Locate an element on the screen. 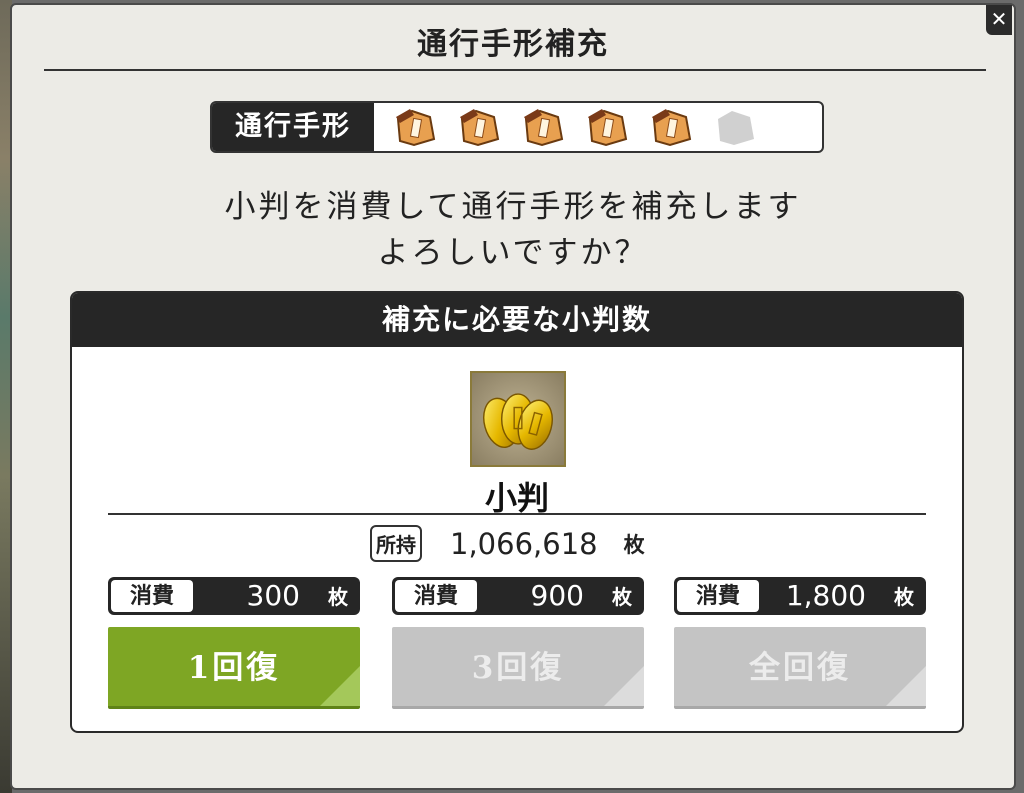 Image resolution: width=1024 pixels, height=793 pixels. title-divider is located at coordinates (515, 70).